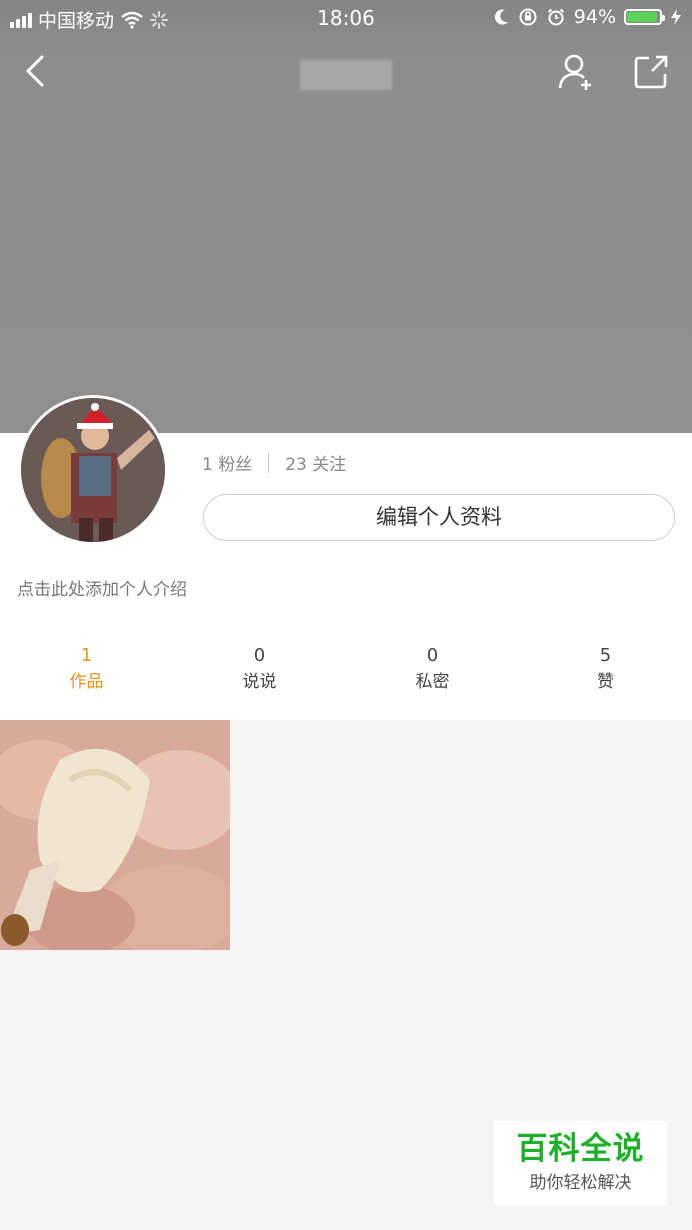  I want to click on add-friend-button, so click(576, 71).